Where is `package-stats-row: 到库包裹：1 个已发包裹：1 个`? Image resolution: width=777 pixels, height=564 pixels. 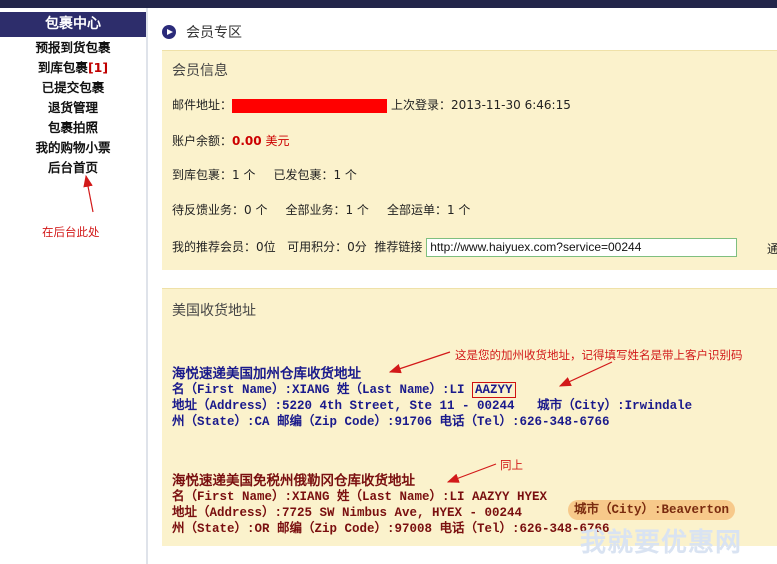
package-stats-row: 到库包裹：1 个已发包裹：1 个 is located at coordinates (264, 174).